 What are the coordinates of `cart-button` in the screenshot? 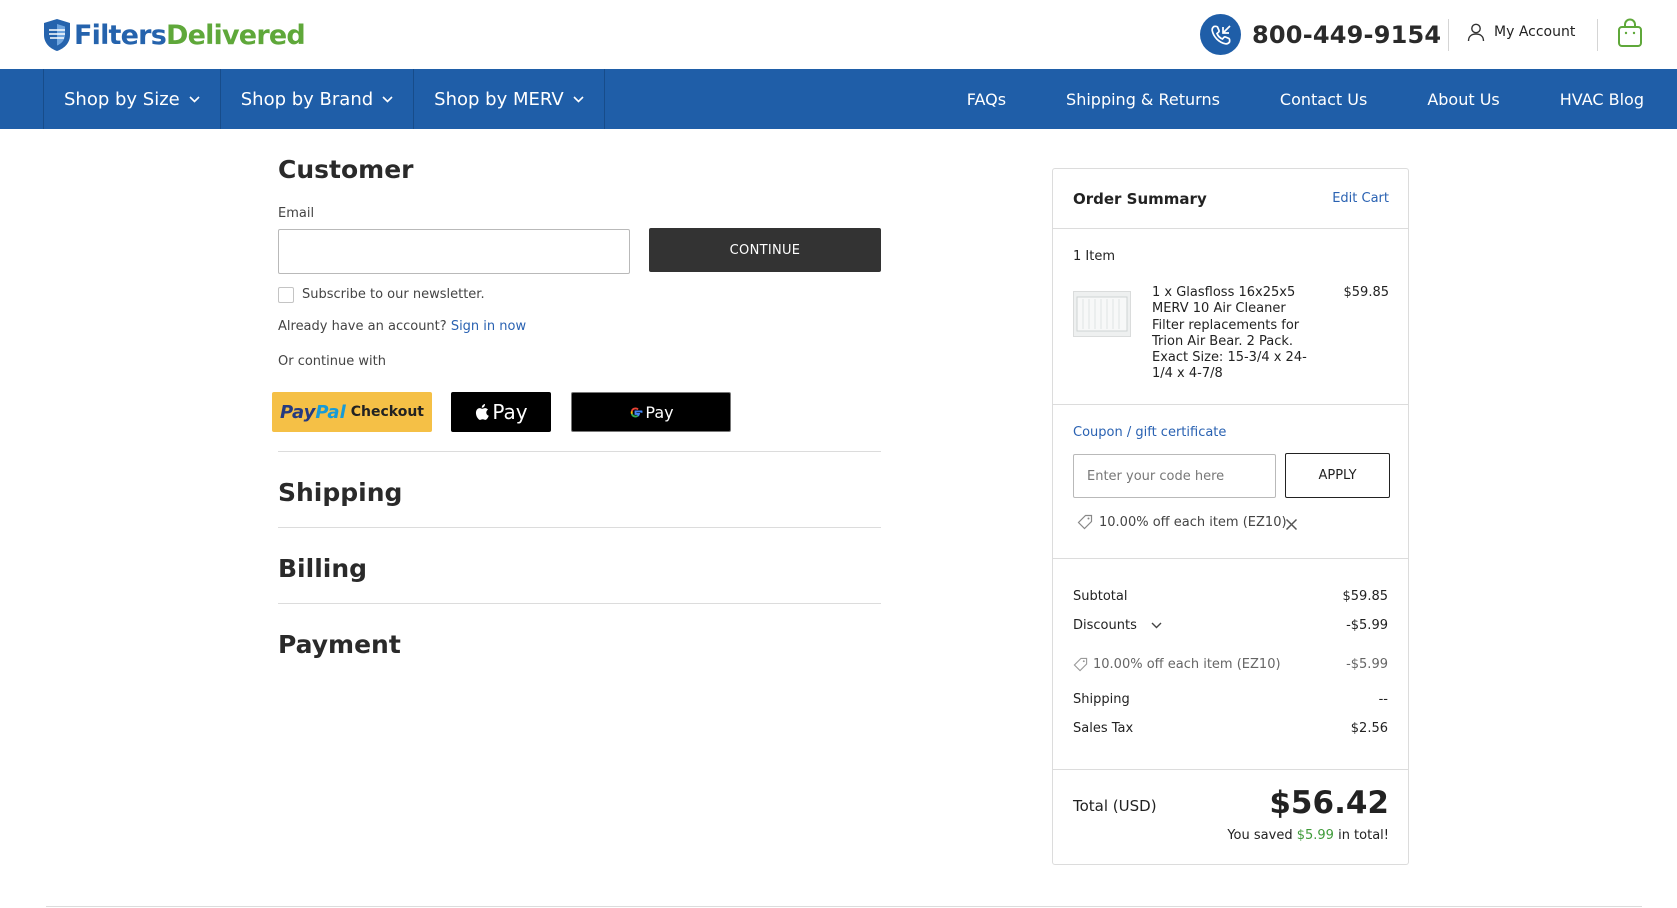 It's located at (1630, 35).